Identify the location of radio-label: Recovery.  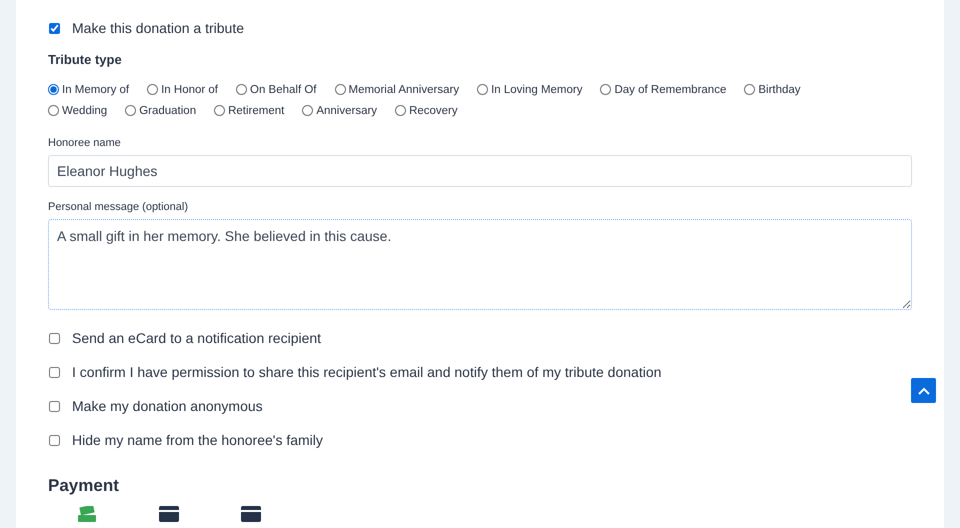
(433, 110).